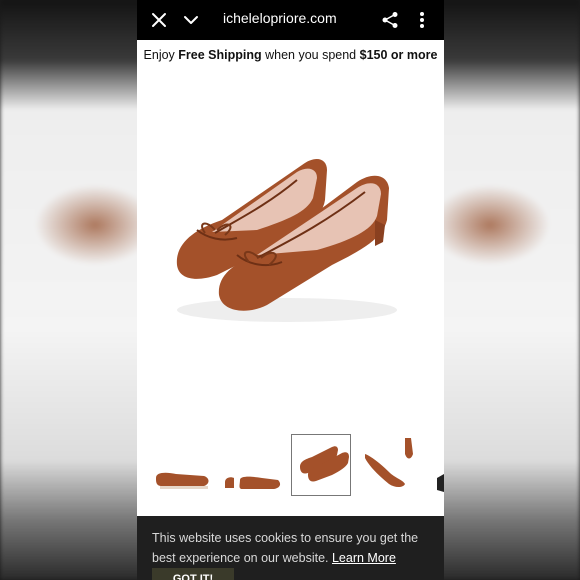  Describe the element at coordinates (280, 18) in the screenshot. I see `url-text: ichelelopriore.com` at that location.